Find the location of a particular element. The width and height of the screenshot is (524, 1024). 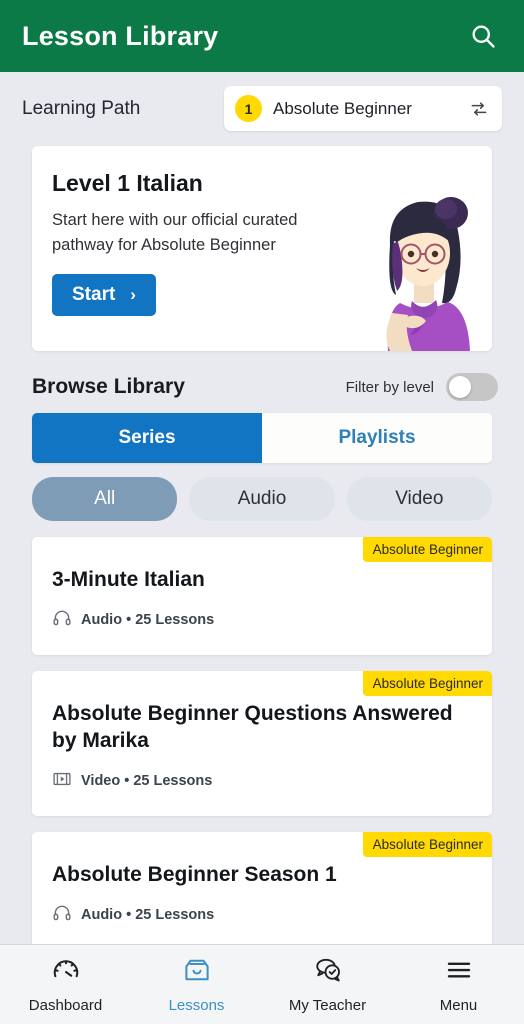

gauge-icon is located at coordinates (66, 972).